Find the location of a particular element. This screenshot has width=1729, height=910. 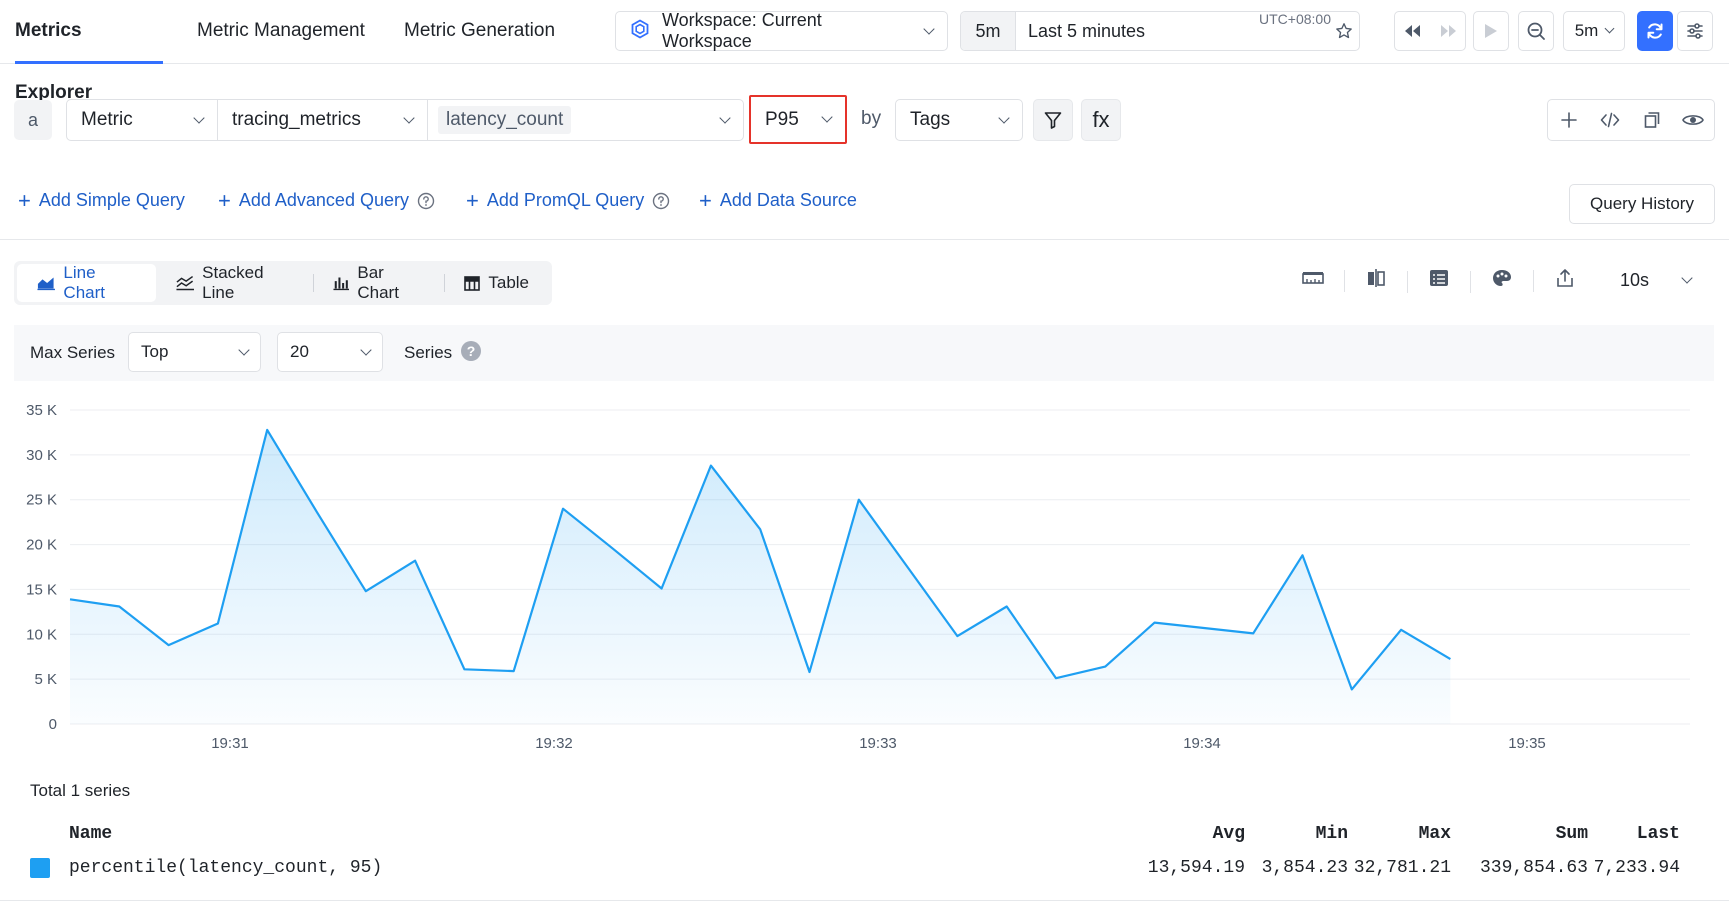

query-letter: a is located at coordinates (33, 120).